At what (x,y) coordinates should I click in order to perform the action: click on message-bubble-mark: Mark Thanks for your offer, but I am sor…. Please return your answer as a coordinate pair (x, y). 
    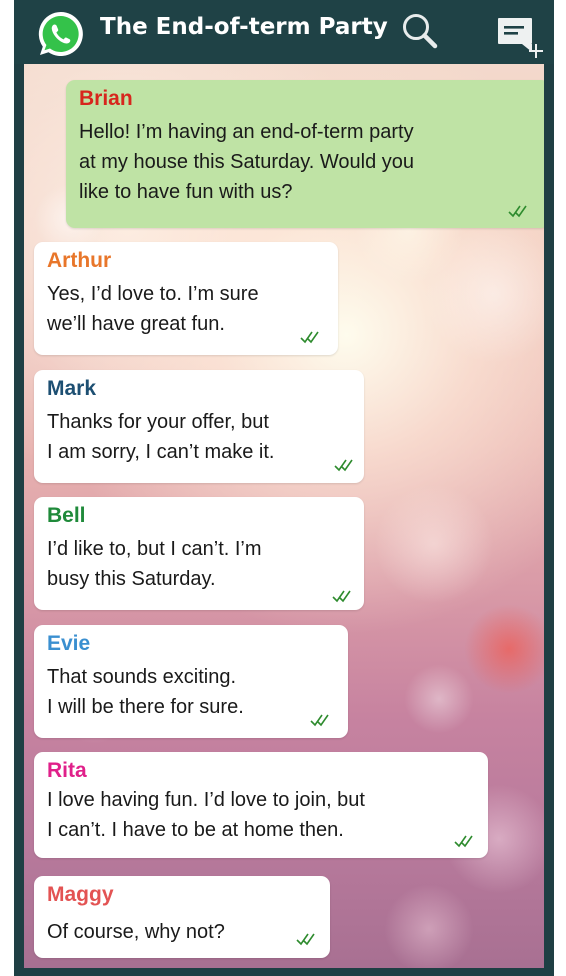
    Looking at the image, I should click on (199, 426).